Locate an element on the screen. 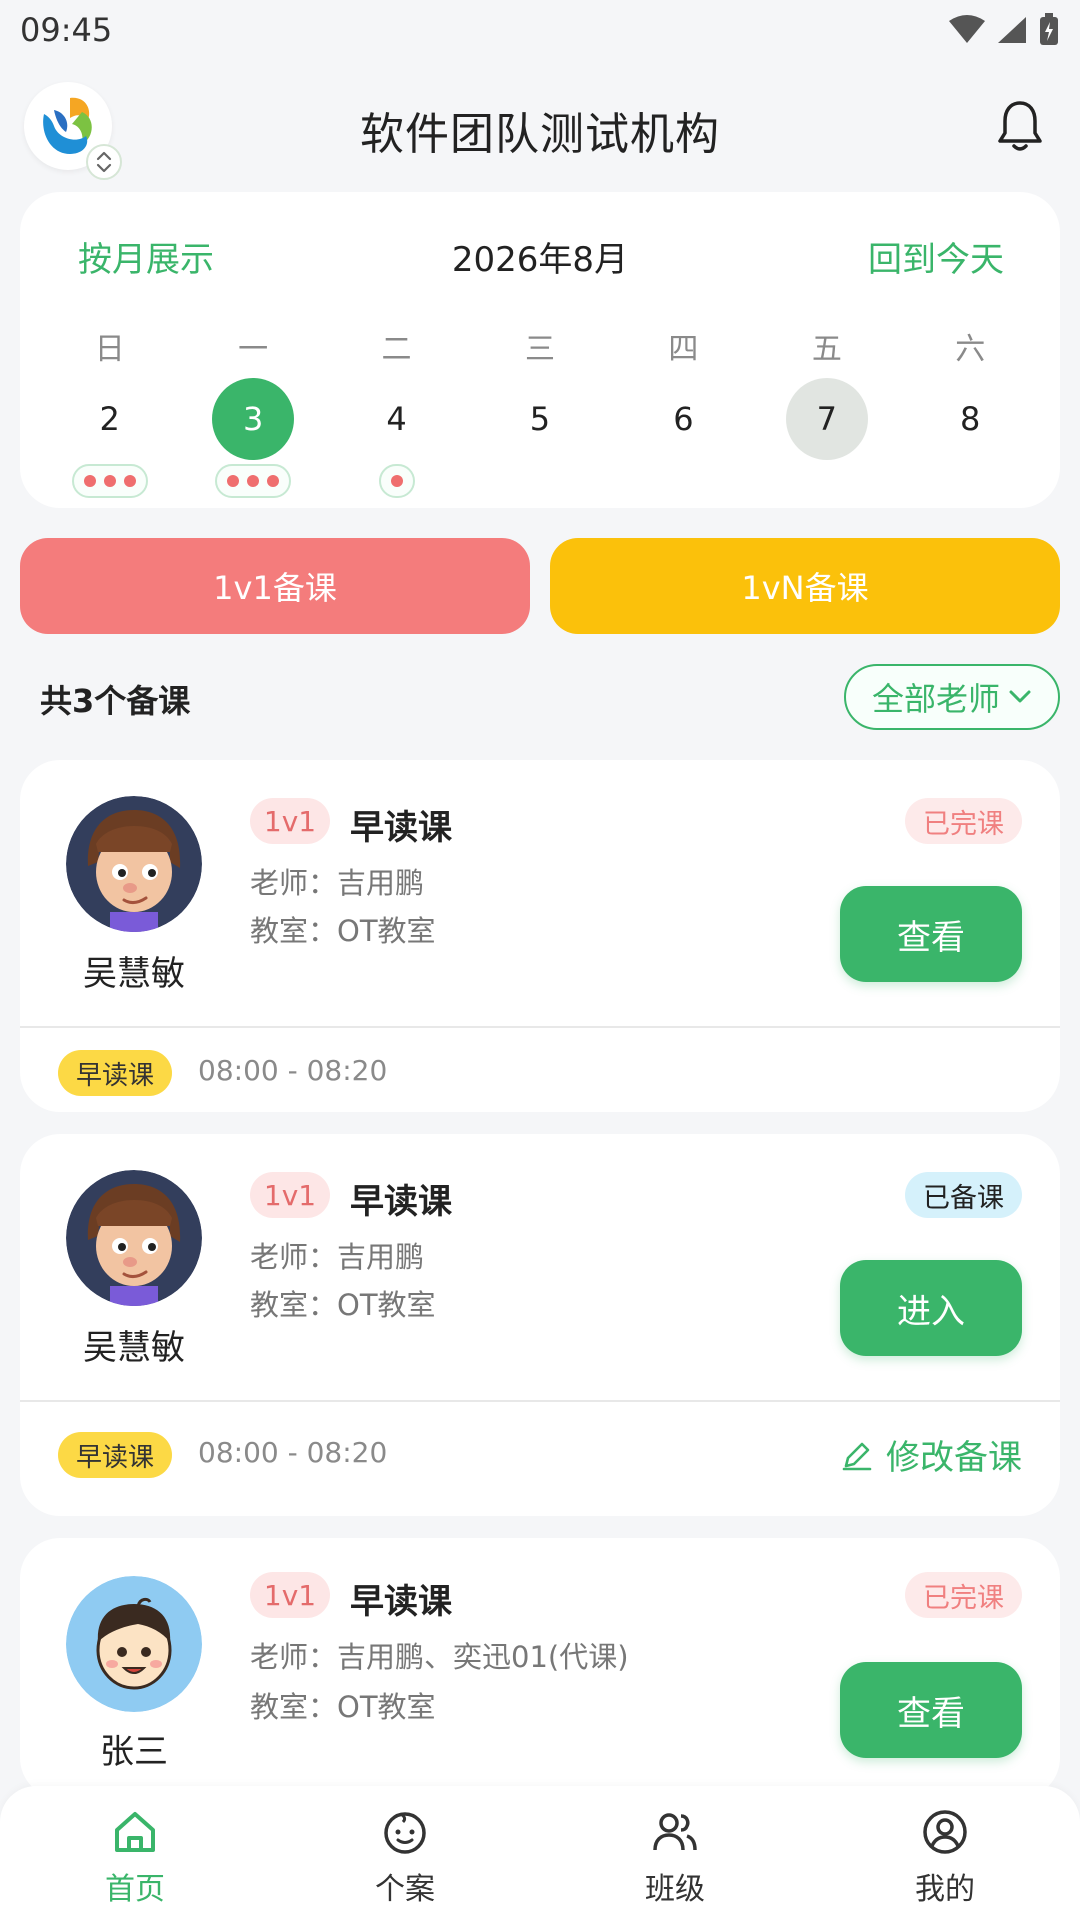 Image resolution: width=1080 pixels, height=1920 pixels. day-number: 7 is located at coordinates (826, 419).